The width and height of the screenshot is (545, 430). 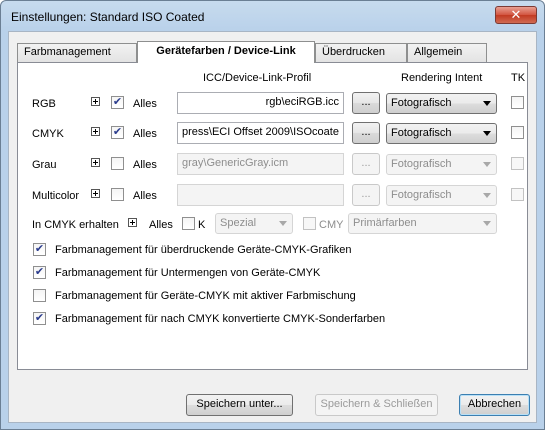 I want to click on rgb-alles-label: Alles, so click(x=145, y=104).